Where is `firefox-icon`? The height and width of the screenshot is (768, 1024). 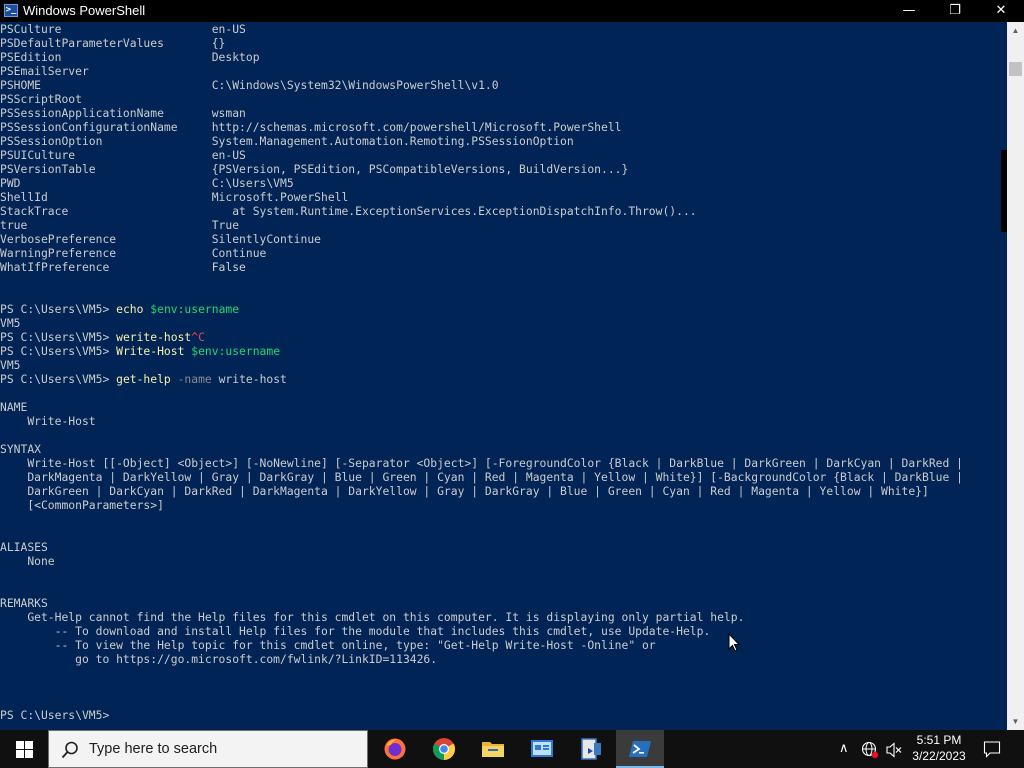 firefox-icon is located at coordinates (395, 749).